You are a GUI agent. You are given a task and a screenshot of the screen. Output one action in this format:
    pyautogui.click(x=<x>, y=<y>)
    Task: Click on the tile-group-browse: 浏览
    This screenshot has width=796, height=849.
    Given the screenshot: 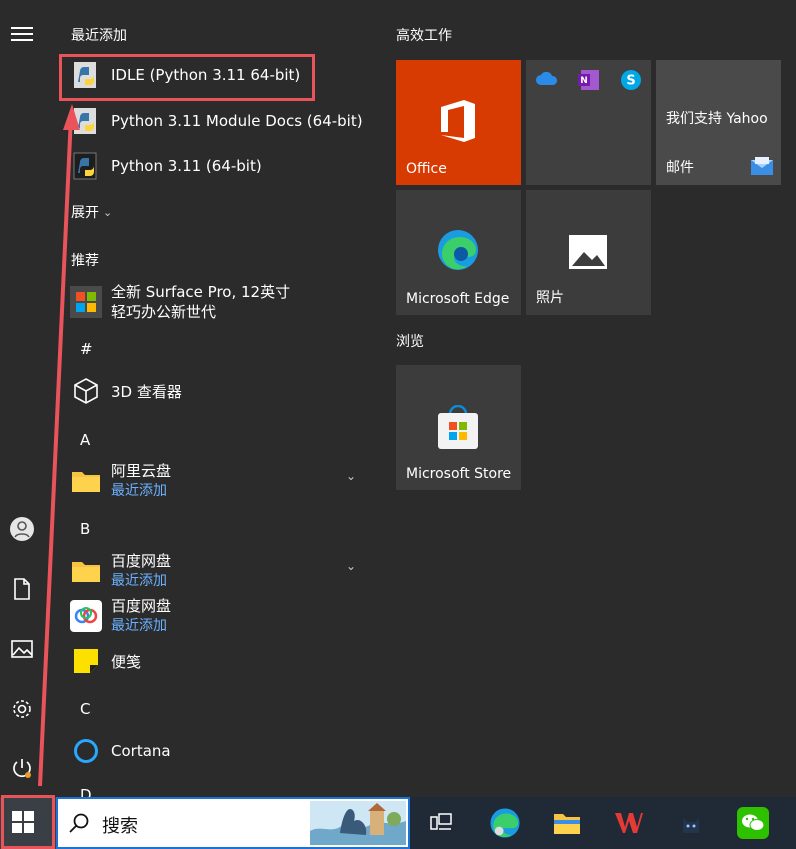 What is the action you would take?
    pyautogui.click(x=410, y=341)
    